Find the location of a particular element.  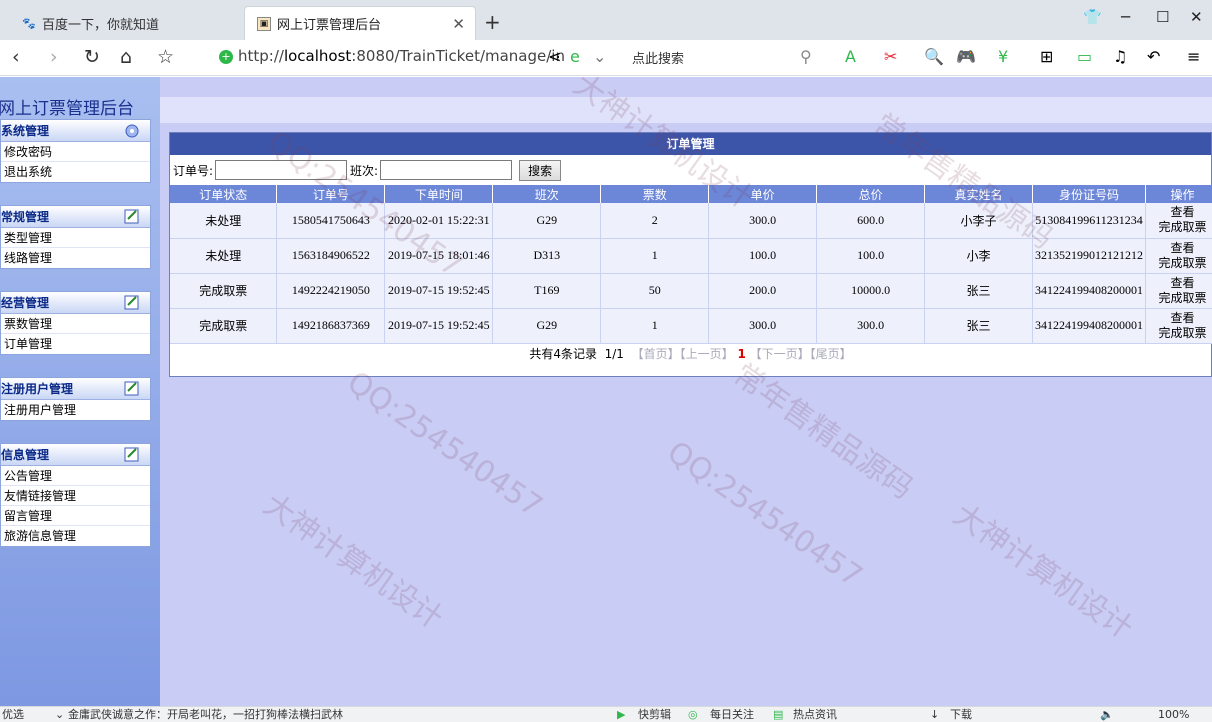

scissors-icon: ✂ is located at coordinates (890, 56).